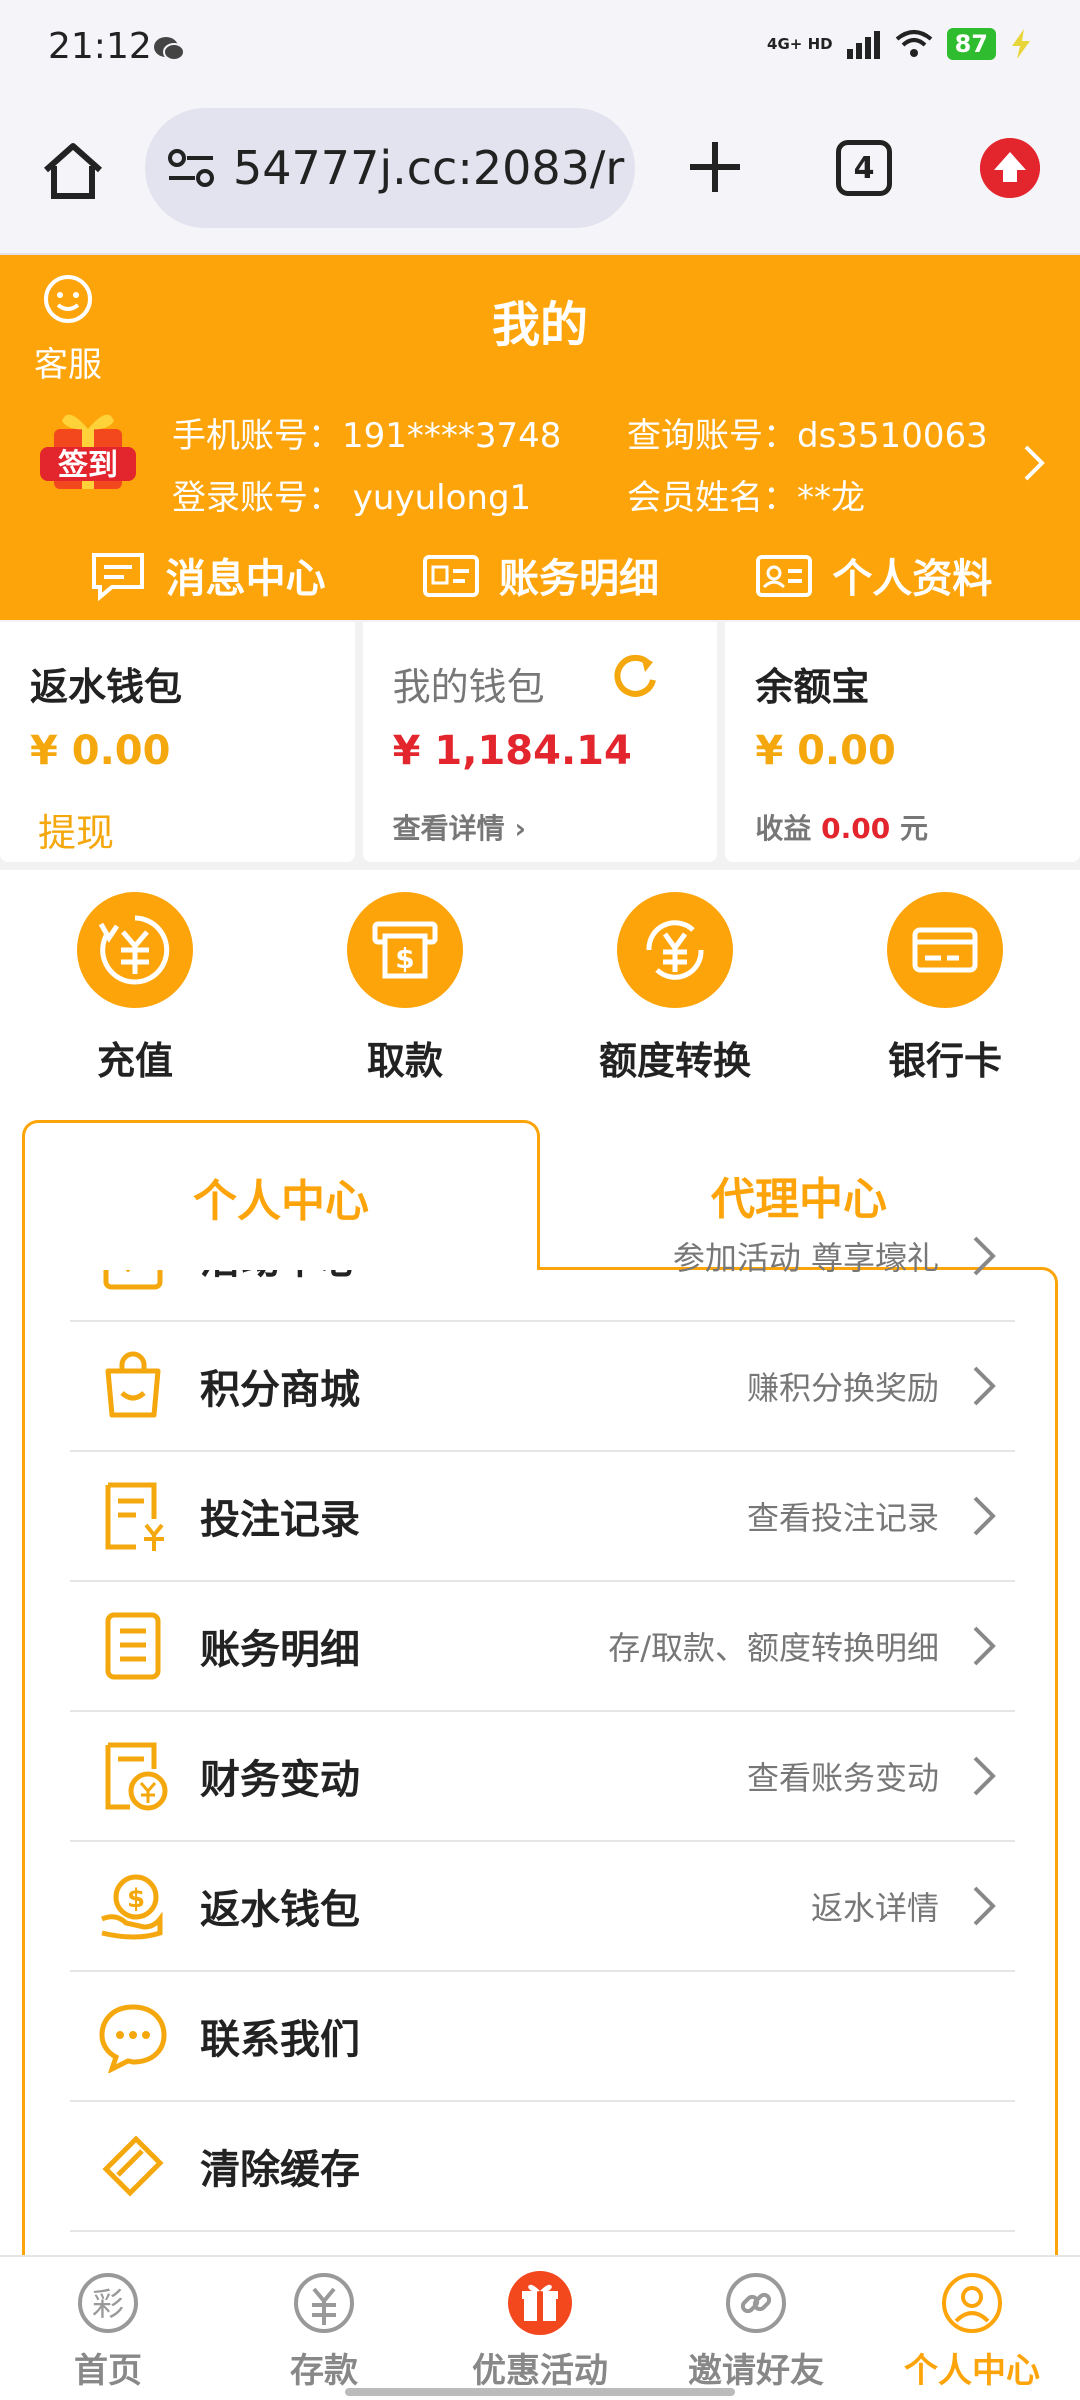 This screenshot has width=1080, height=2400. Describe the element at coordinates (542, 1517) in the screenshot. I see `menu-item-bet-records: 投注记录 查看投注记录` at that location.